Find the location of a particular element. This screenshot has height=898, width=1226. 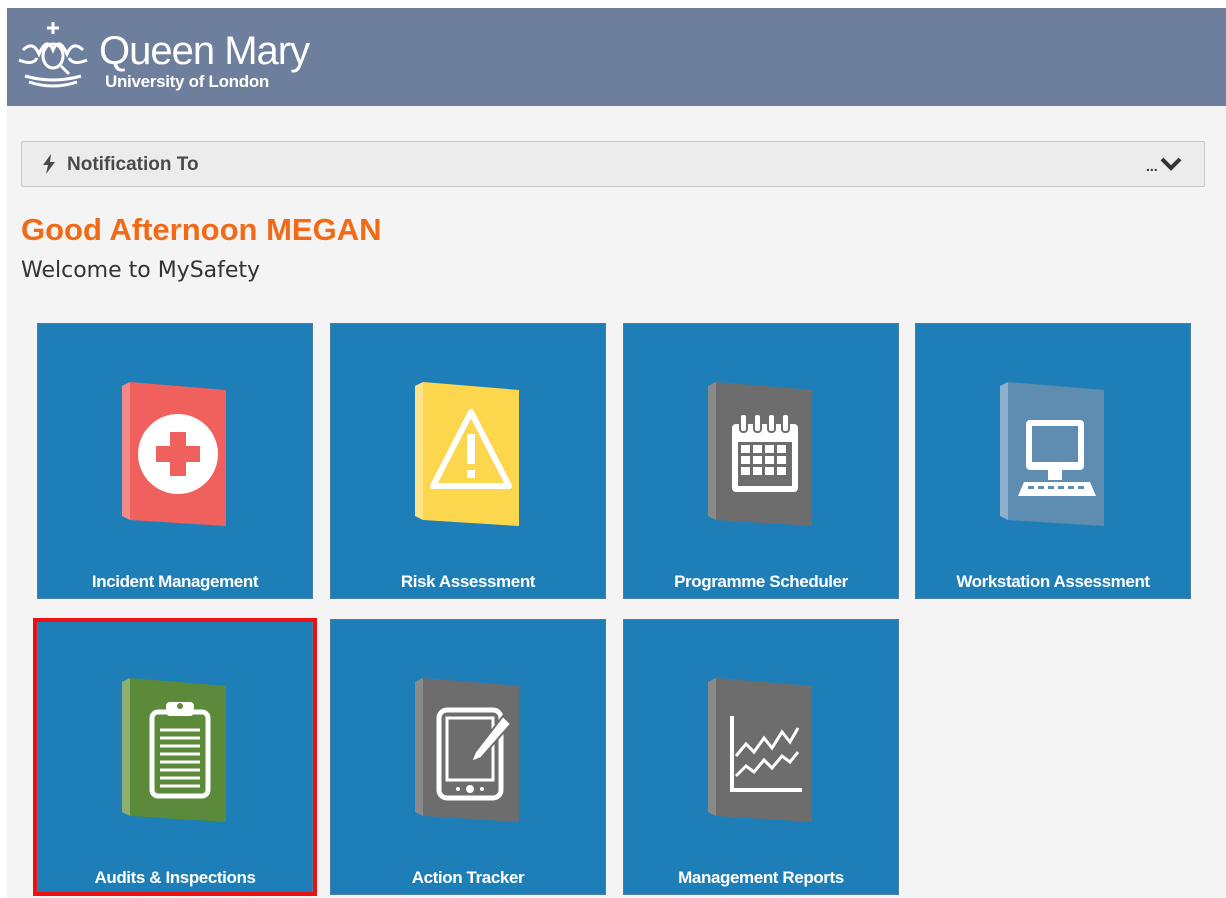

tile-label: Action Tracker is located at coordinates (468, 877).